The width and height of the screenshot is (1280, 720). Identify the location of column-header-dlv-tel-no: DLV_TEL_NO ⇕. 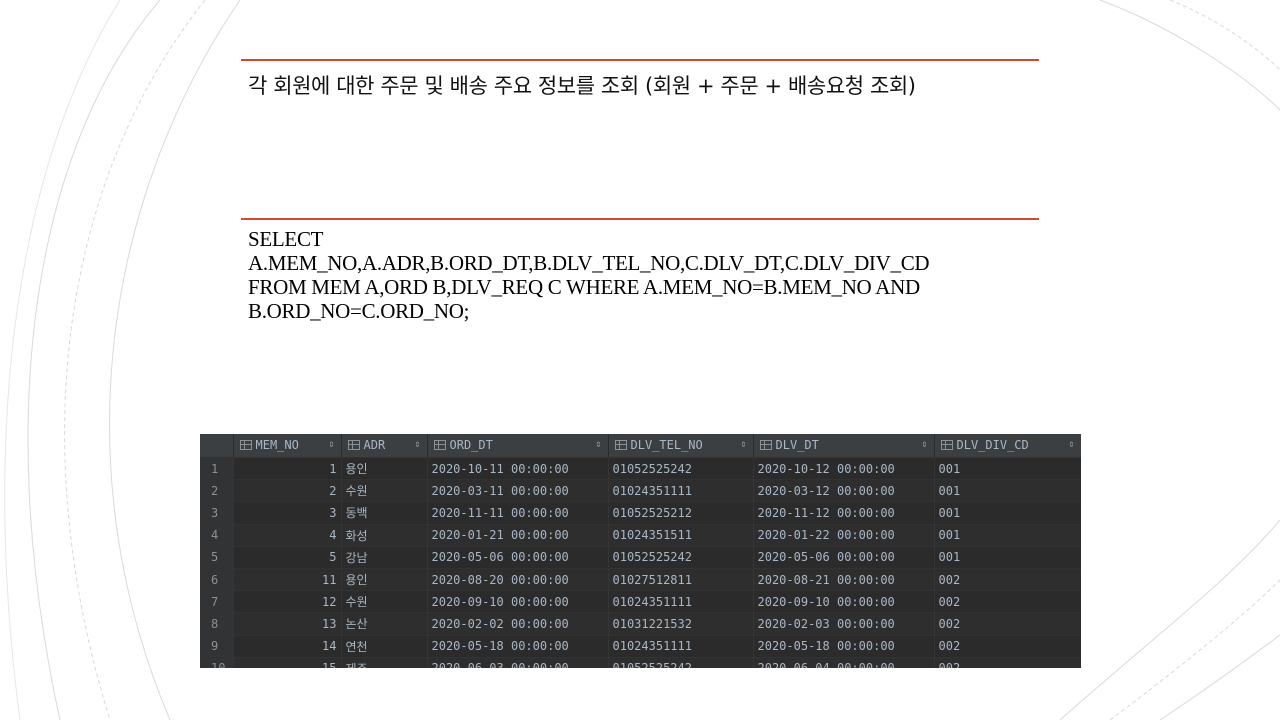
(681, 446).